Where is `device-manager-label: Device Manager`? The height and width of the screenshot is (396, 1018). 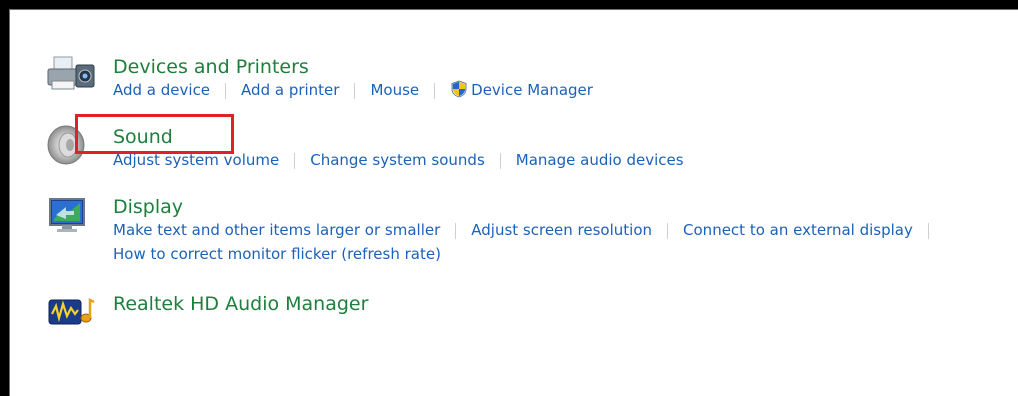
device-manager-label: Device Manager is located at coordinates (532, 90).